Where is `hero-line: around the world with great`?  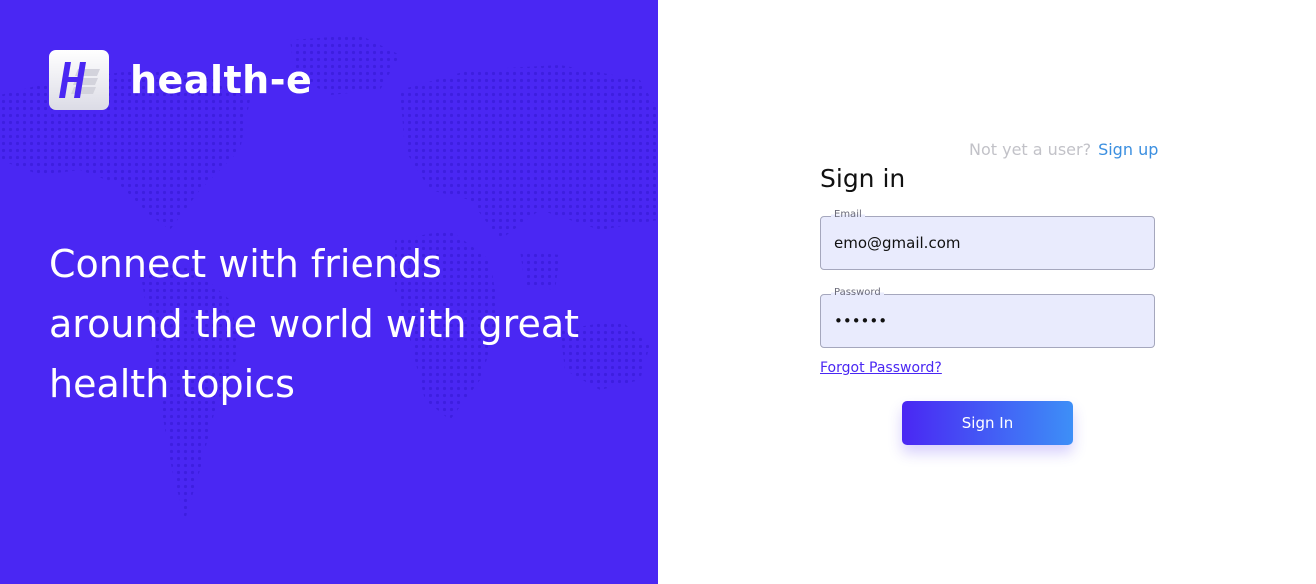 hero-line: around the world with great is located at coordinates (314, 324).